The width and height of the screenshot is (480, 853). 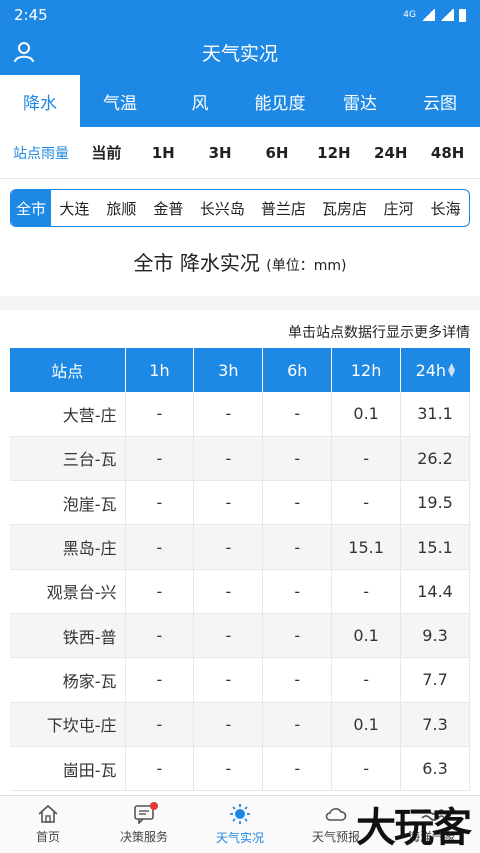 What do you see at coordinates (435, 769) in the screenshot?
I see `rainfall-value-cell: 6.3` at bounding box center [435, 769].